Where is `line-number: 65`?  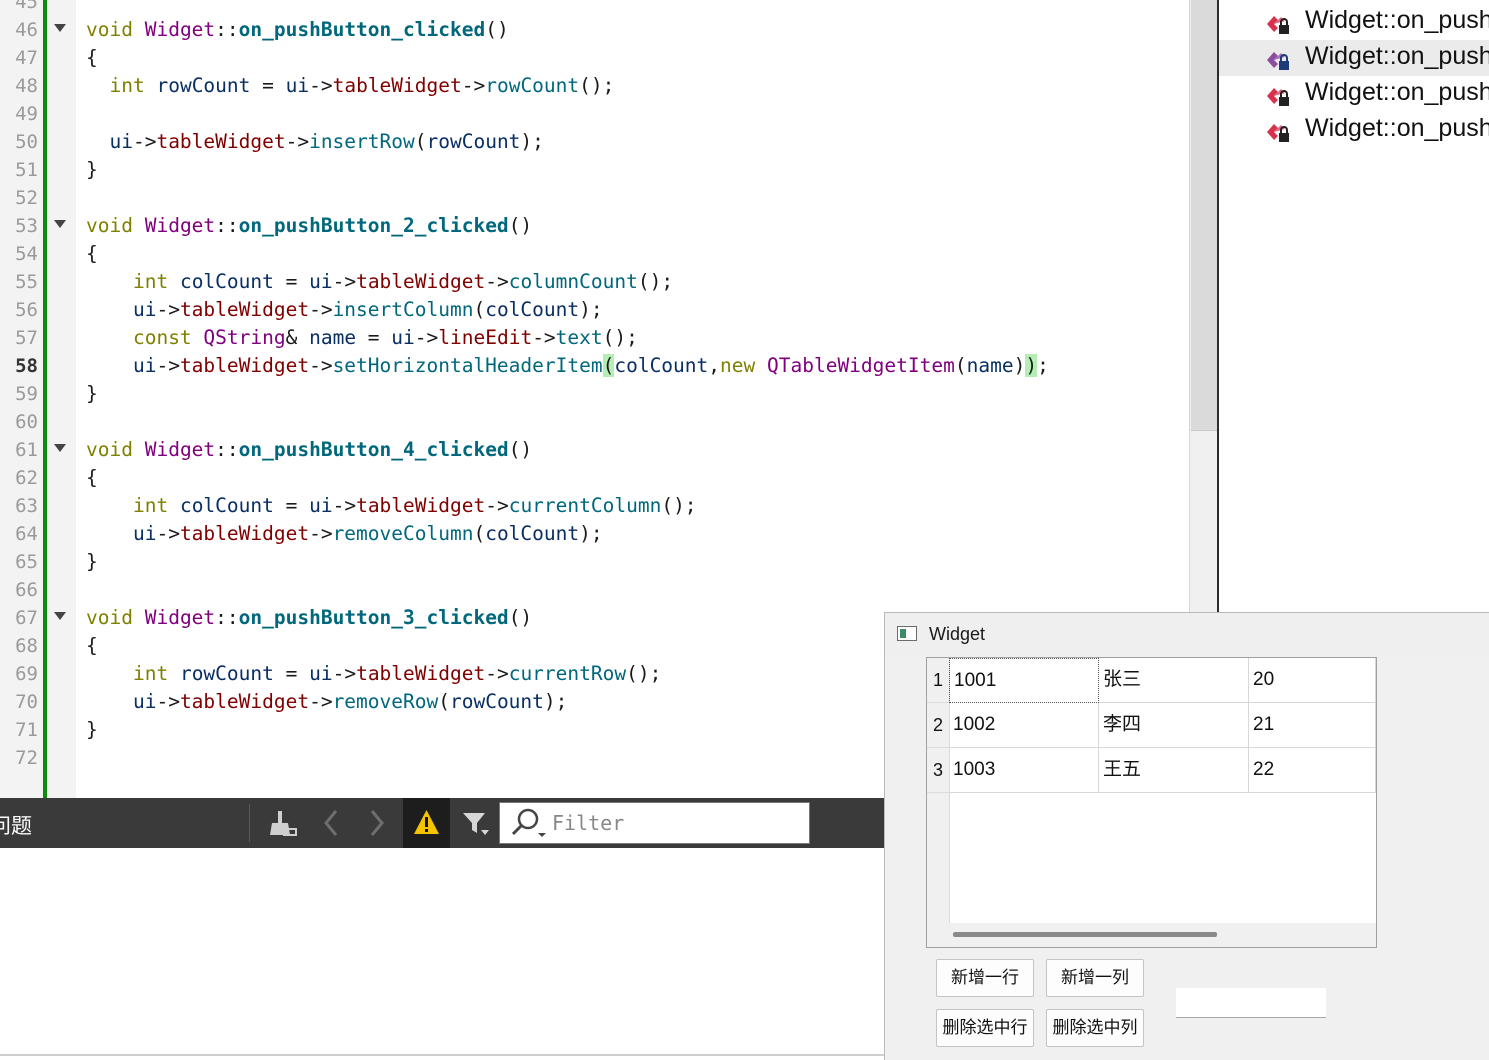 line-number: 65 is located at coordinates (26, 562).